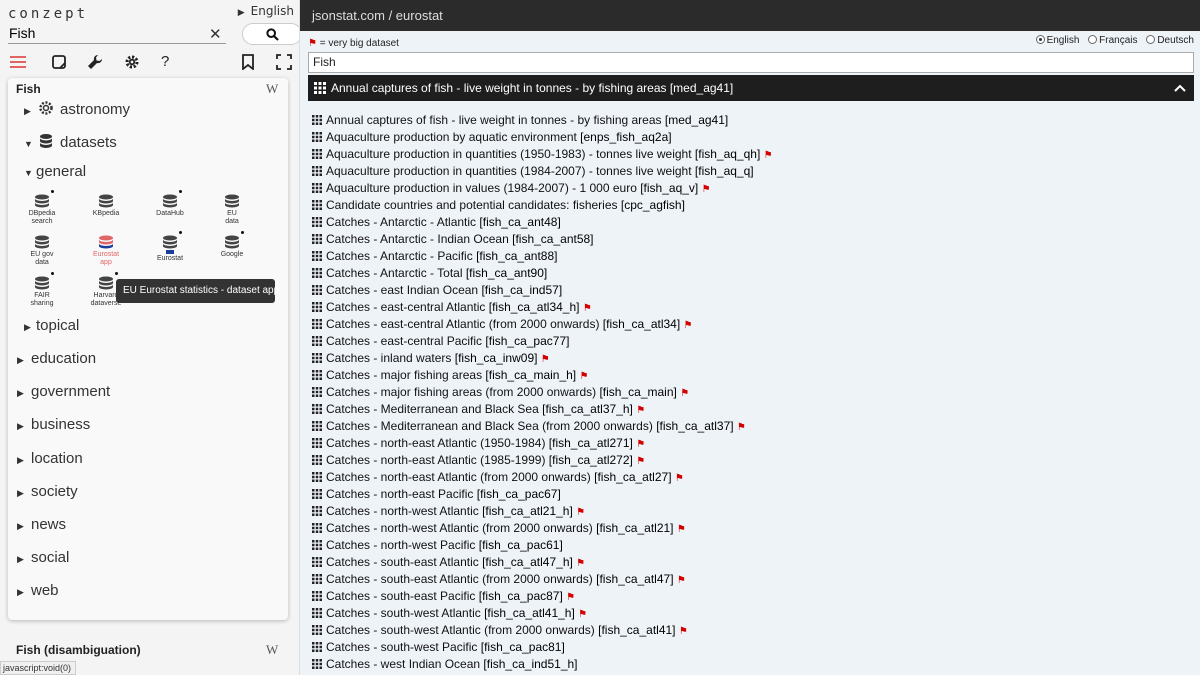  I want to click on dataset-code: [fish_ca_atl34_h], so click(534, 307).